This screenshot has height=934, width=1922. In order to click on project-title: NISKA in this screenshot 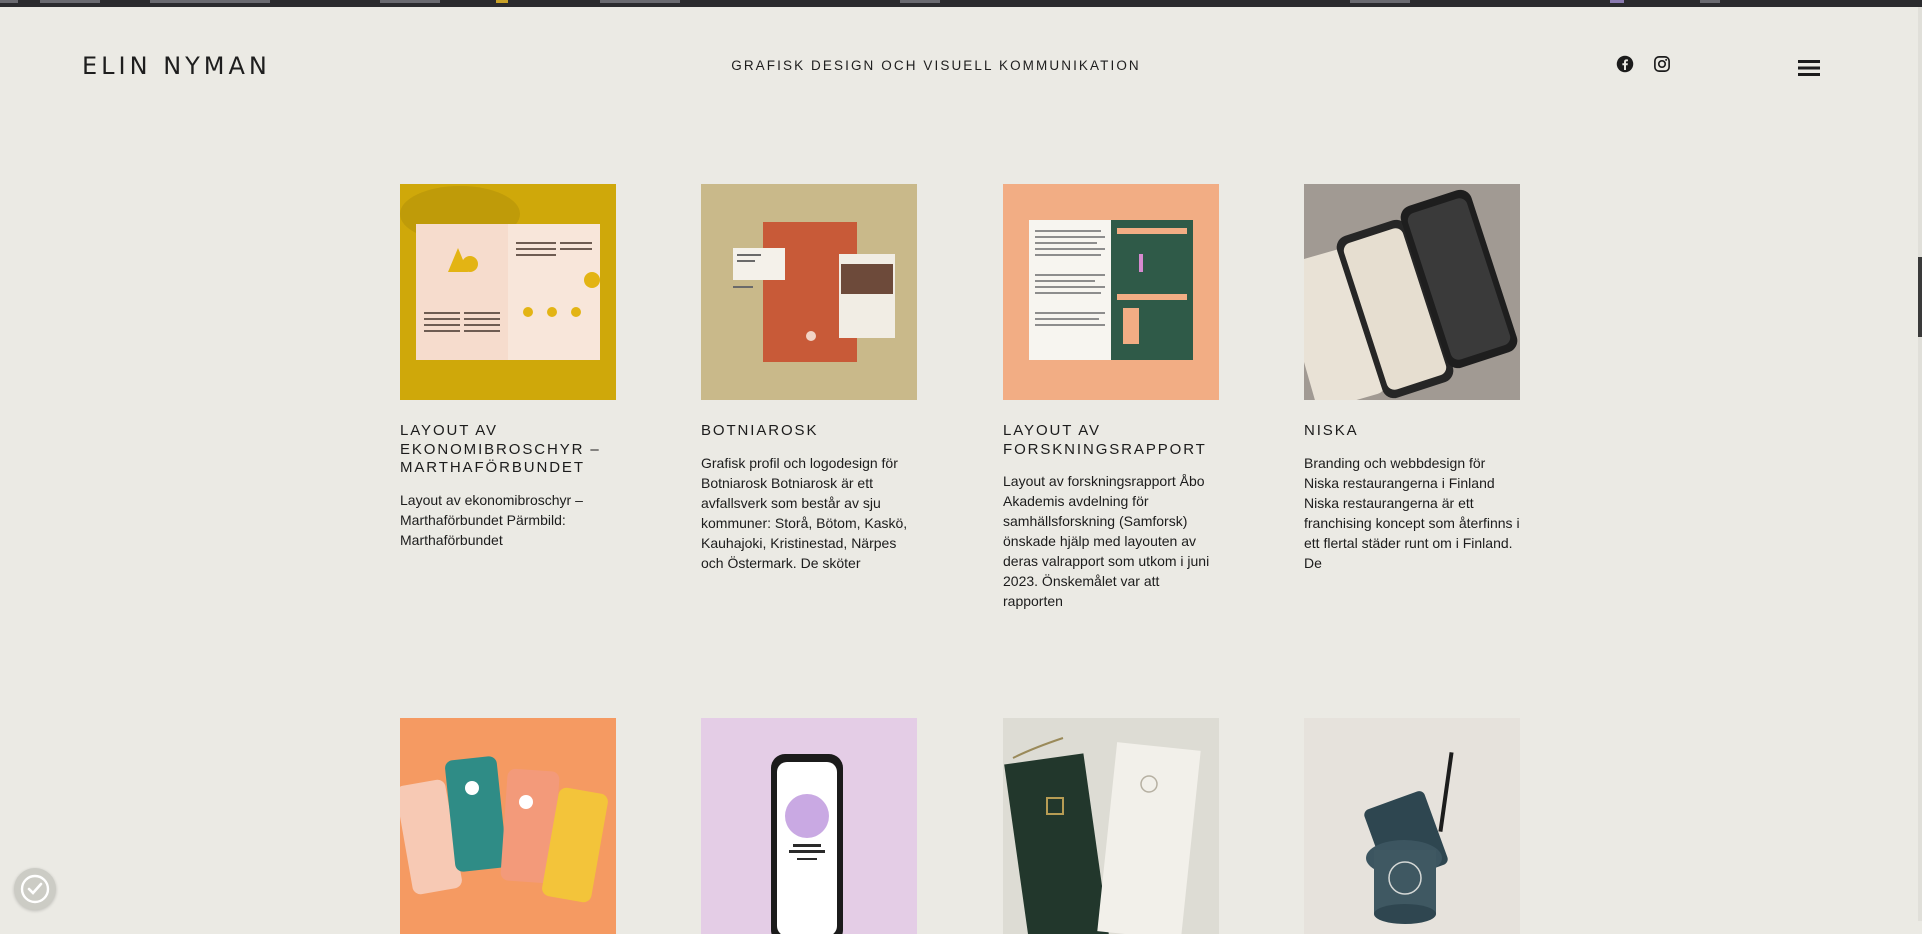, I will do `click(1412, 431)`.